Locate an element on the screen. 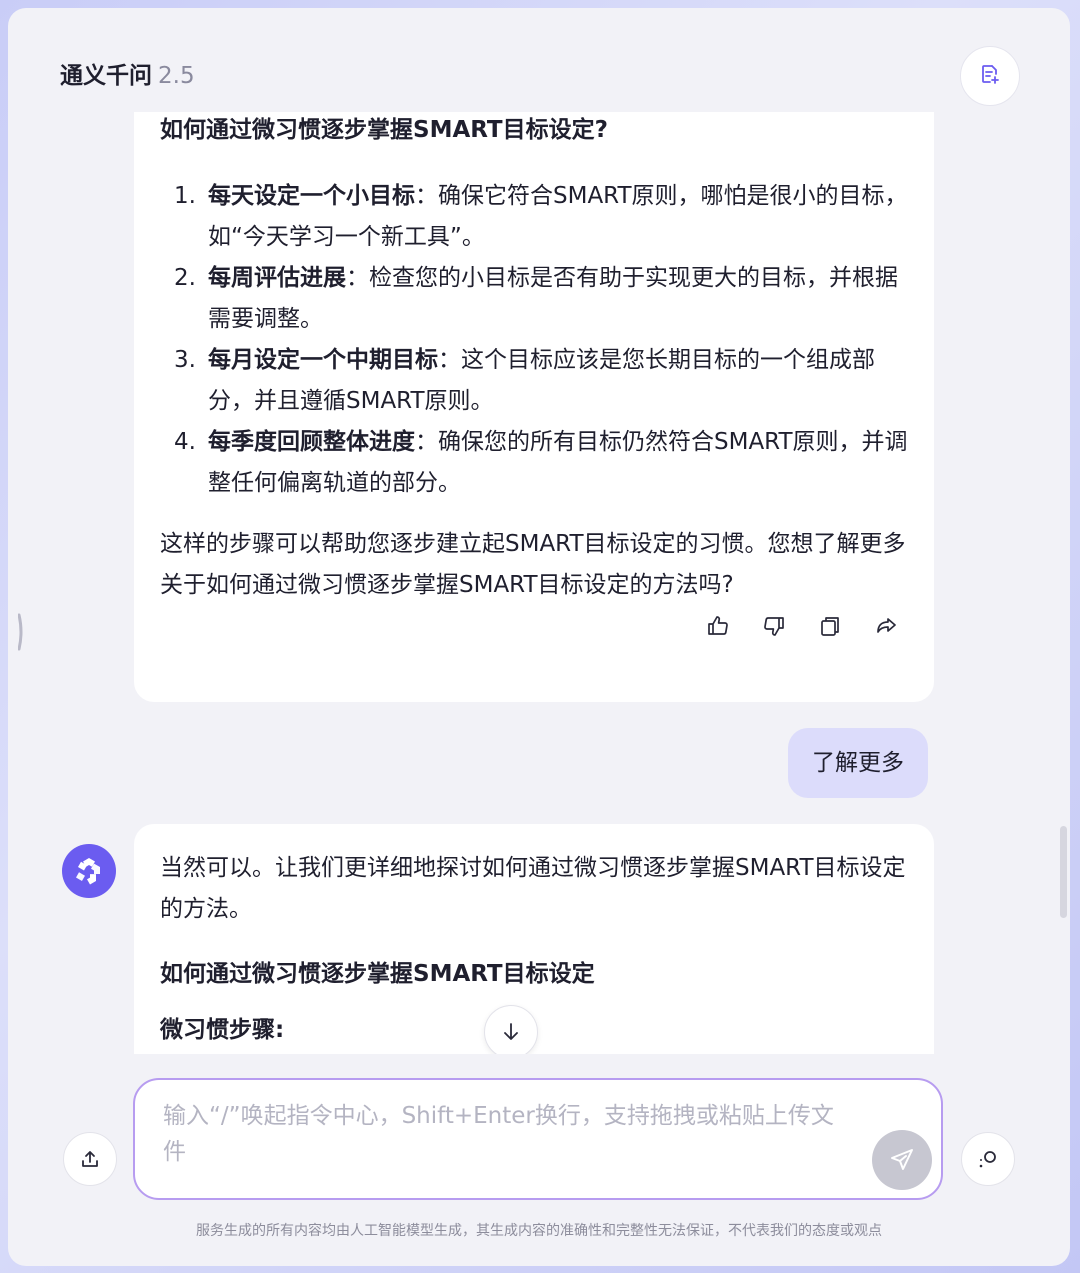  step-title: 每月设定一个中期目标 is located at coordinates (323, 360).